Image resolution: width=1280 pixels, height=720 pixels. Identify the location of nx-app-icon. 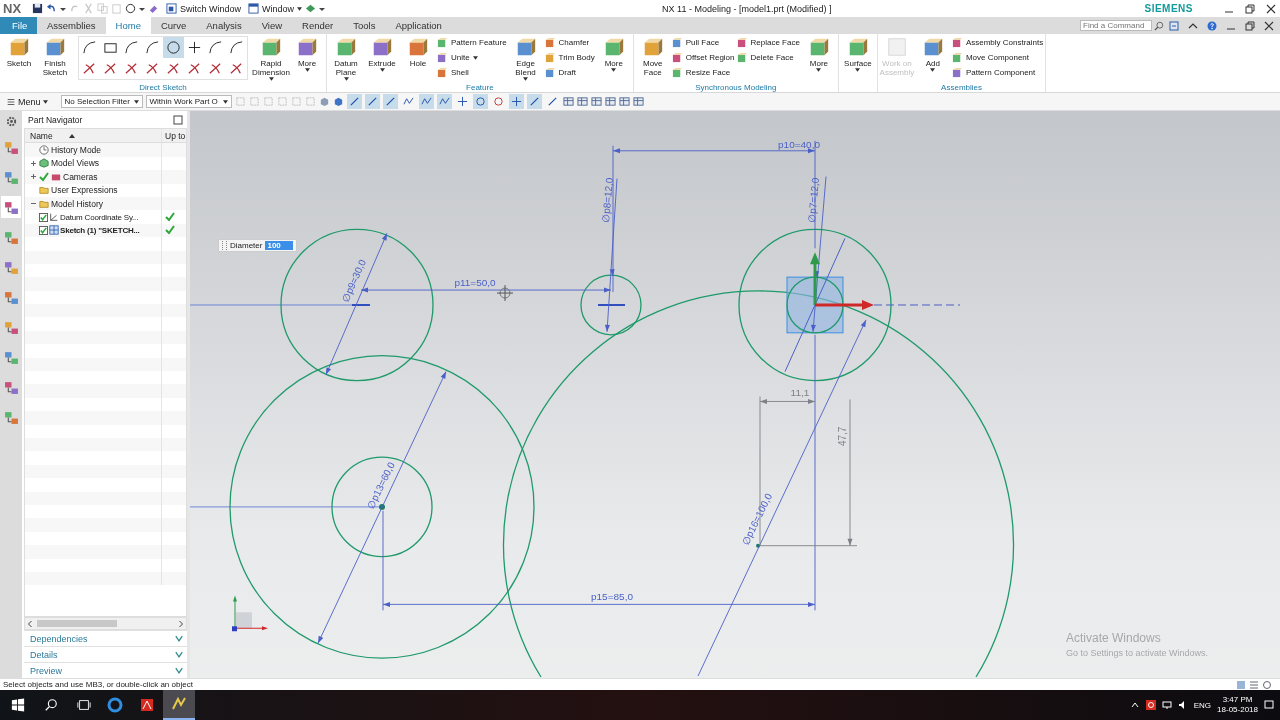
(179, 705).